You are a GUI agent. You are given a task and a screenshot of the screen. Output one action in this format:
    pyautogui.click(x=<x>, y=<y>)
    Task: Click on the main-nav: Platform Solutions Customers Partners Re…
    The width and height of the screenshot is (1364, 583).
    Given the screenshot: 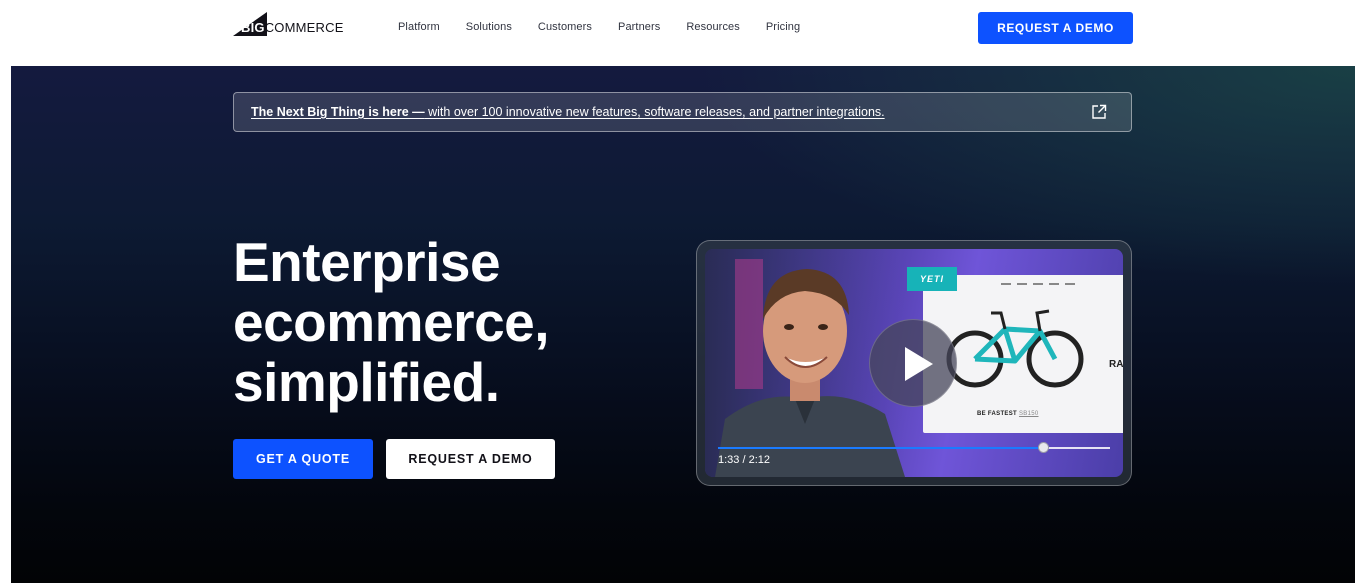 What is the action you would take?
    pyautogui.click(x=612, y=27)
    